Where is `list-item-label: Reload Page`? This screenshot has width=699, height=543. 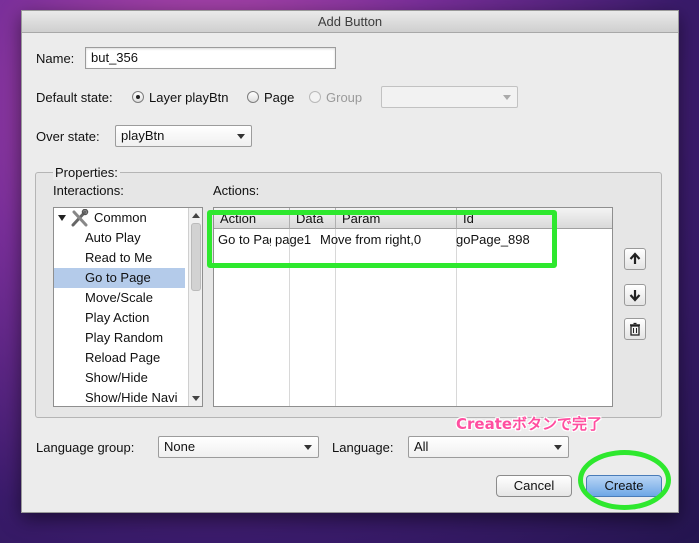
list-item-label: Reload Page is located at coordinates (123, 357).